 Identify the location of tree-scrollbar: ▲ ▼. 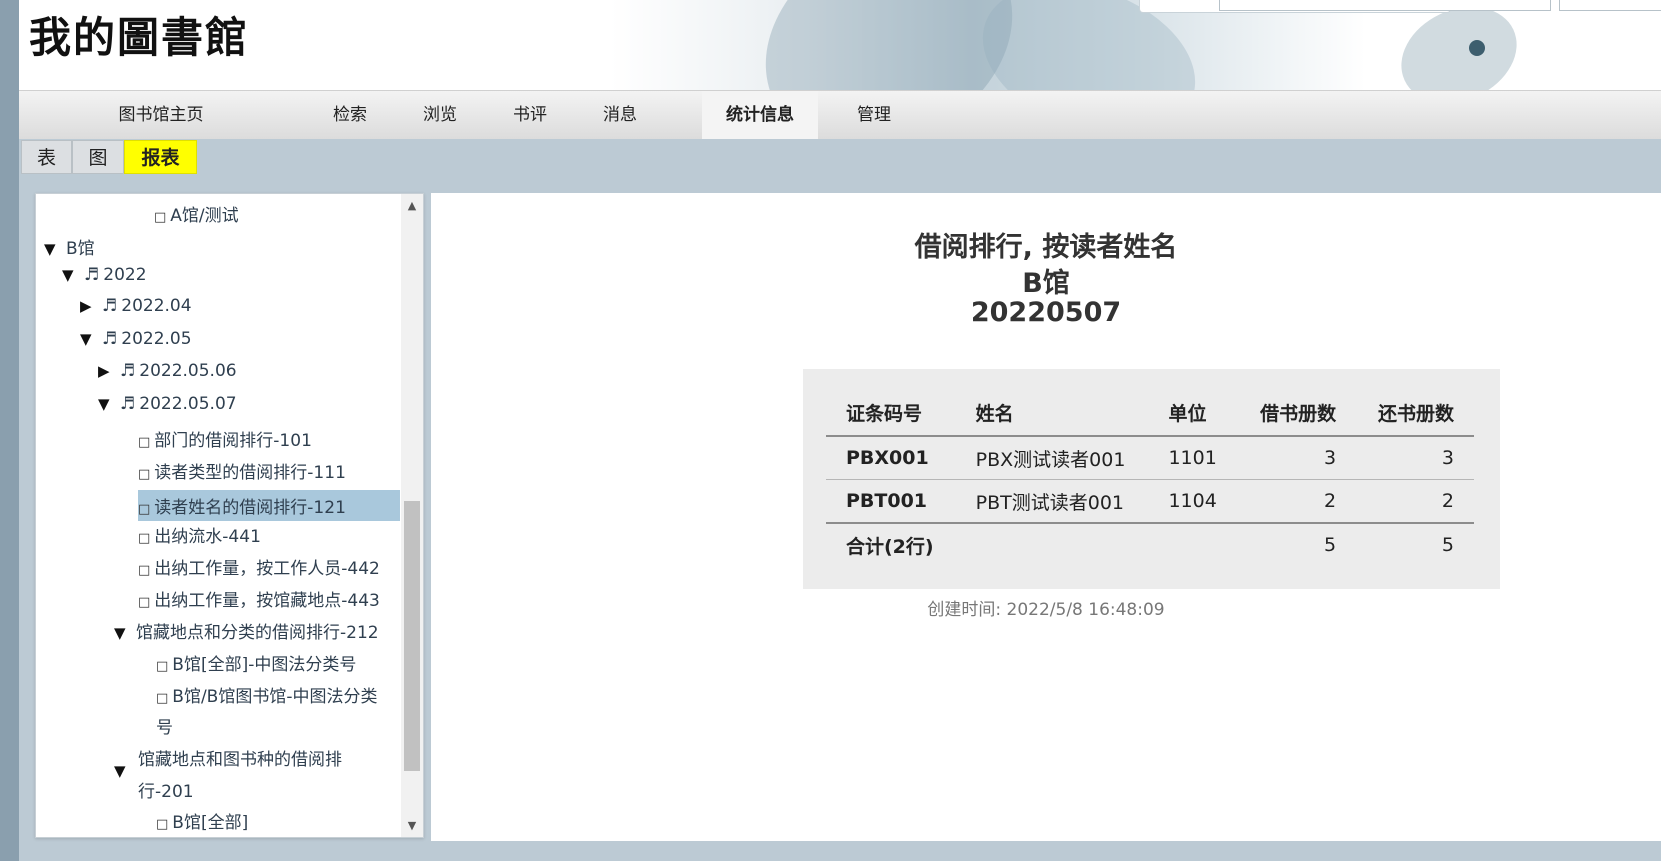
(412, 515).